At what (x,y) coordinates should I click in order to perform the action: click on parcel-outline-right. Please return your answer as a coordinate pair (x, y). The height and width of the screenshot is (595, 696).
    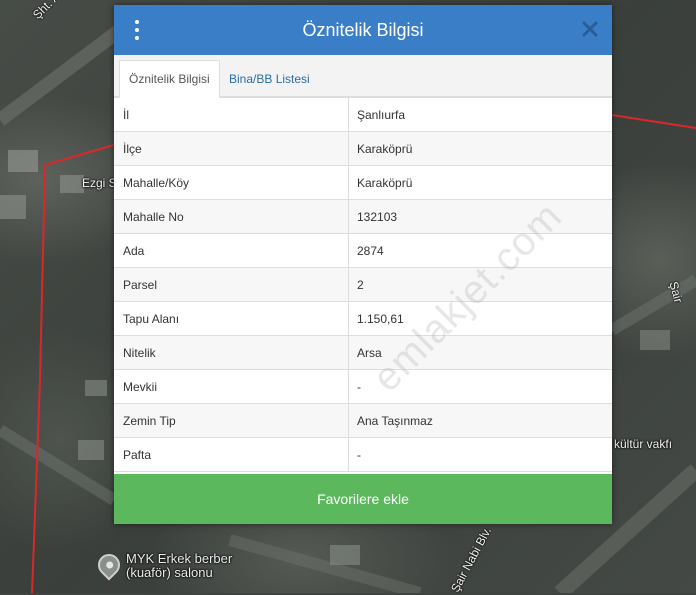
    Looking at the image, I should click on (653, 121).